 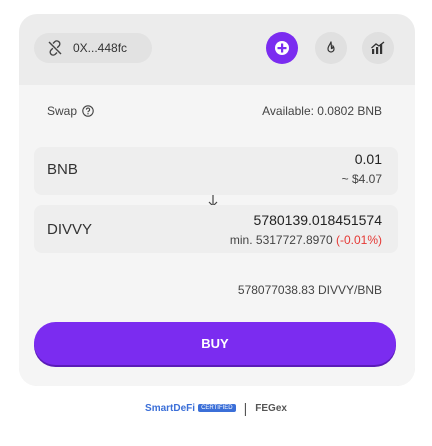 What do you see at coordinates (100, 48) in the screenshot?
I see `wallet-address: 0X...448fc` at bounding box center [100, 48].